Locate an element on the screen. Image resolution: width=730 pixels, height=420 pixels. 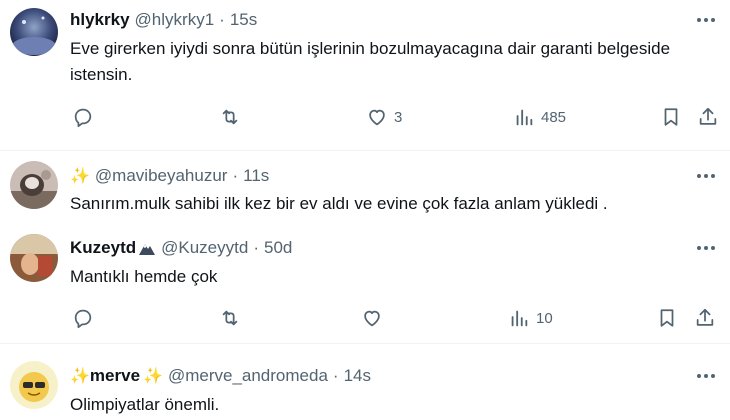
mountain-emoji-icon is located at coordinates (147, 248).